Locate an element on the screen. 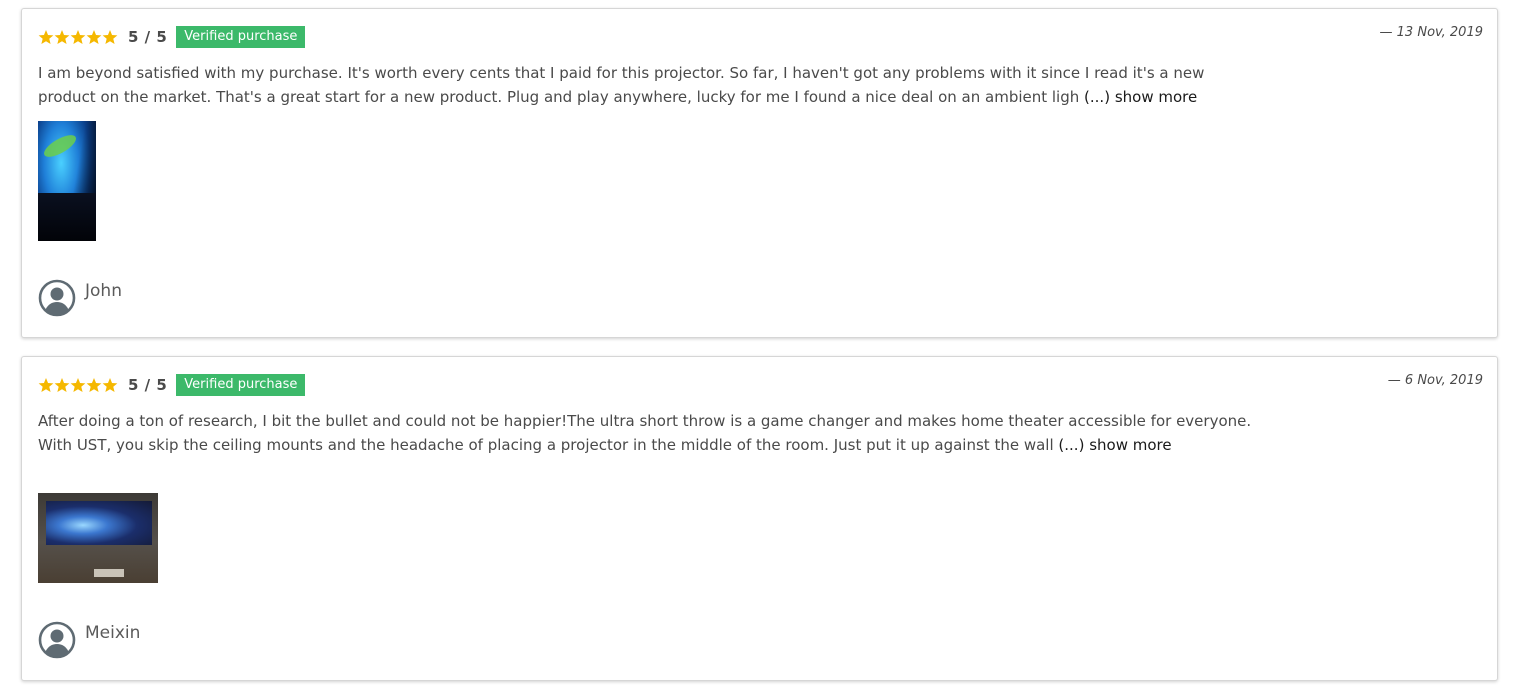 The image size is (1513, 691). reviewer: Meixin is located at coordinates (89, 640).